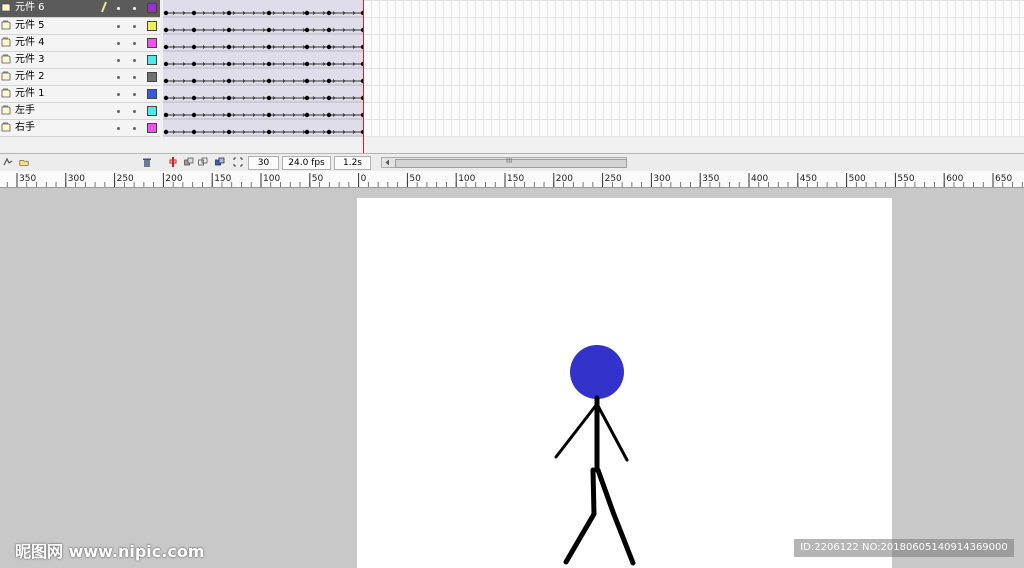  I want to click on layer-row: 元件 6, so click(80, 9).